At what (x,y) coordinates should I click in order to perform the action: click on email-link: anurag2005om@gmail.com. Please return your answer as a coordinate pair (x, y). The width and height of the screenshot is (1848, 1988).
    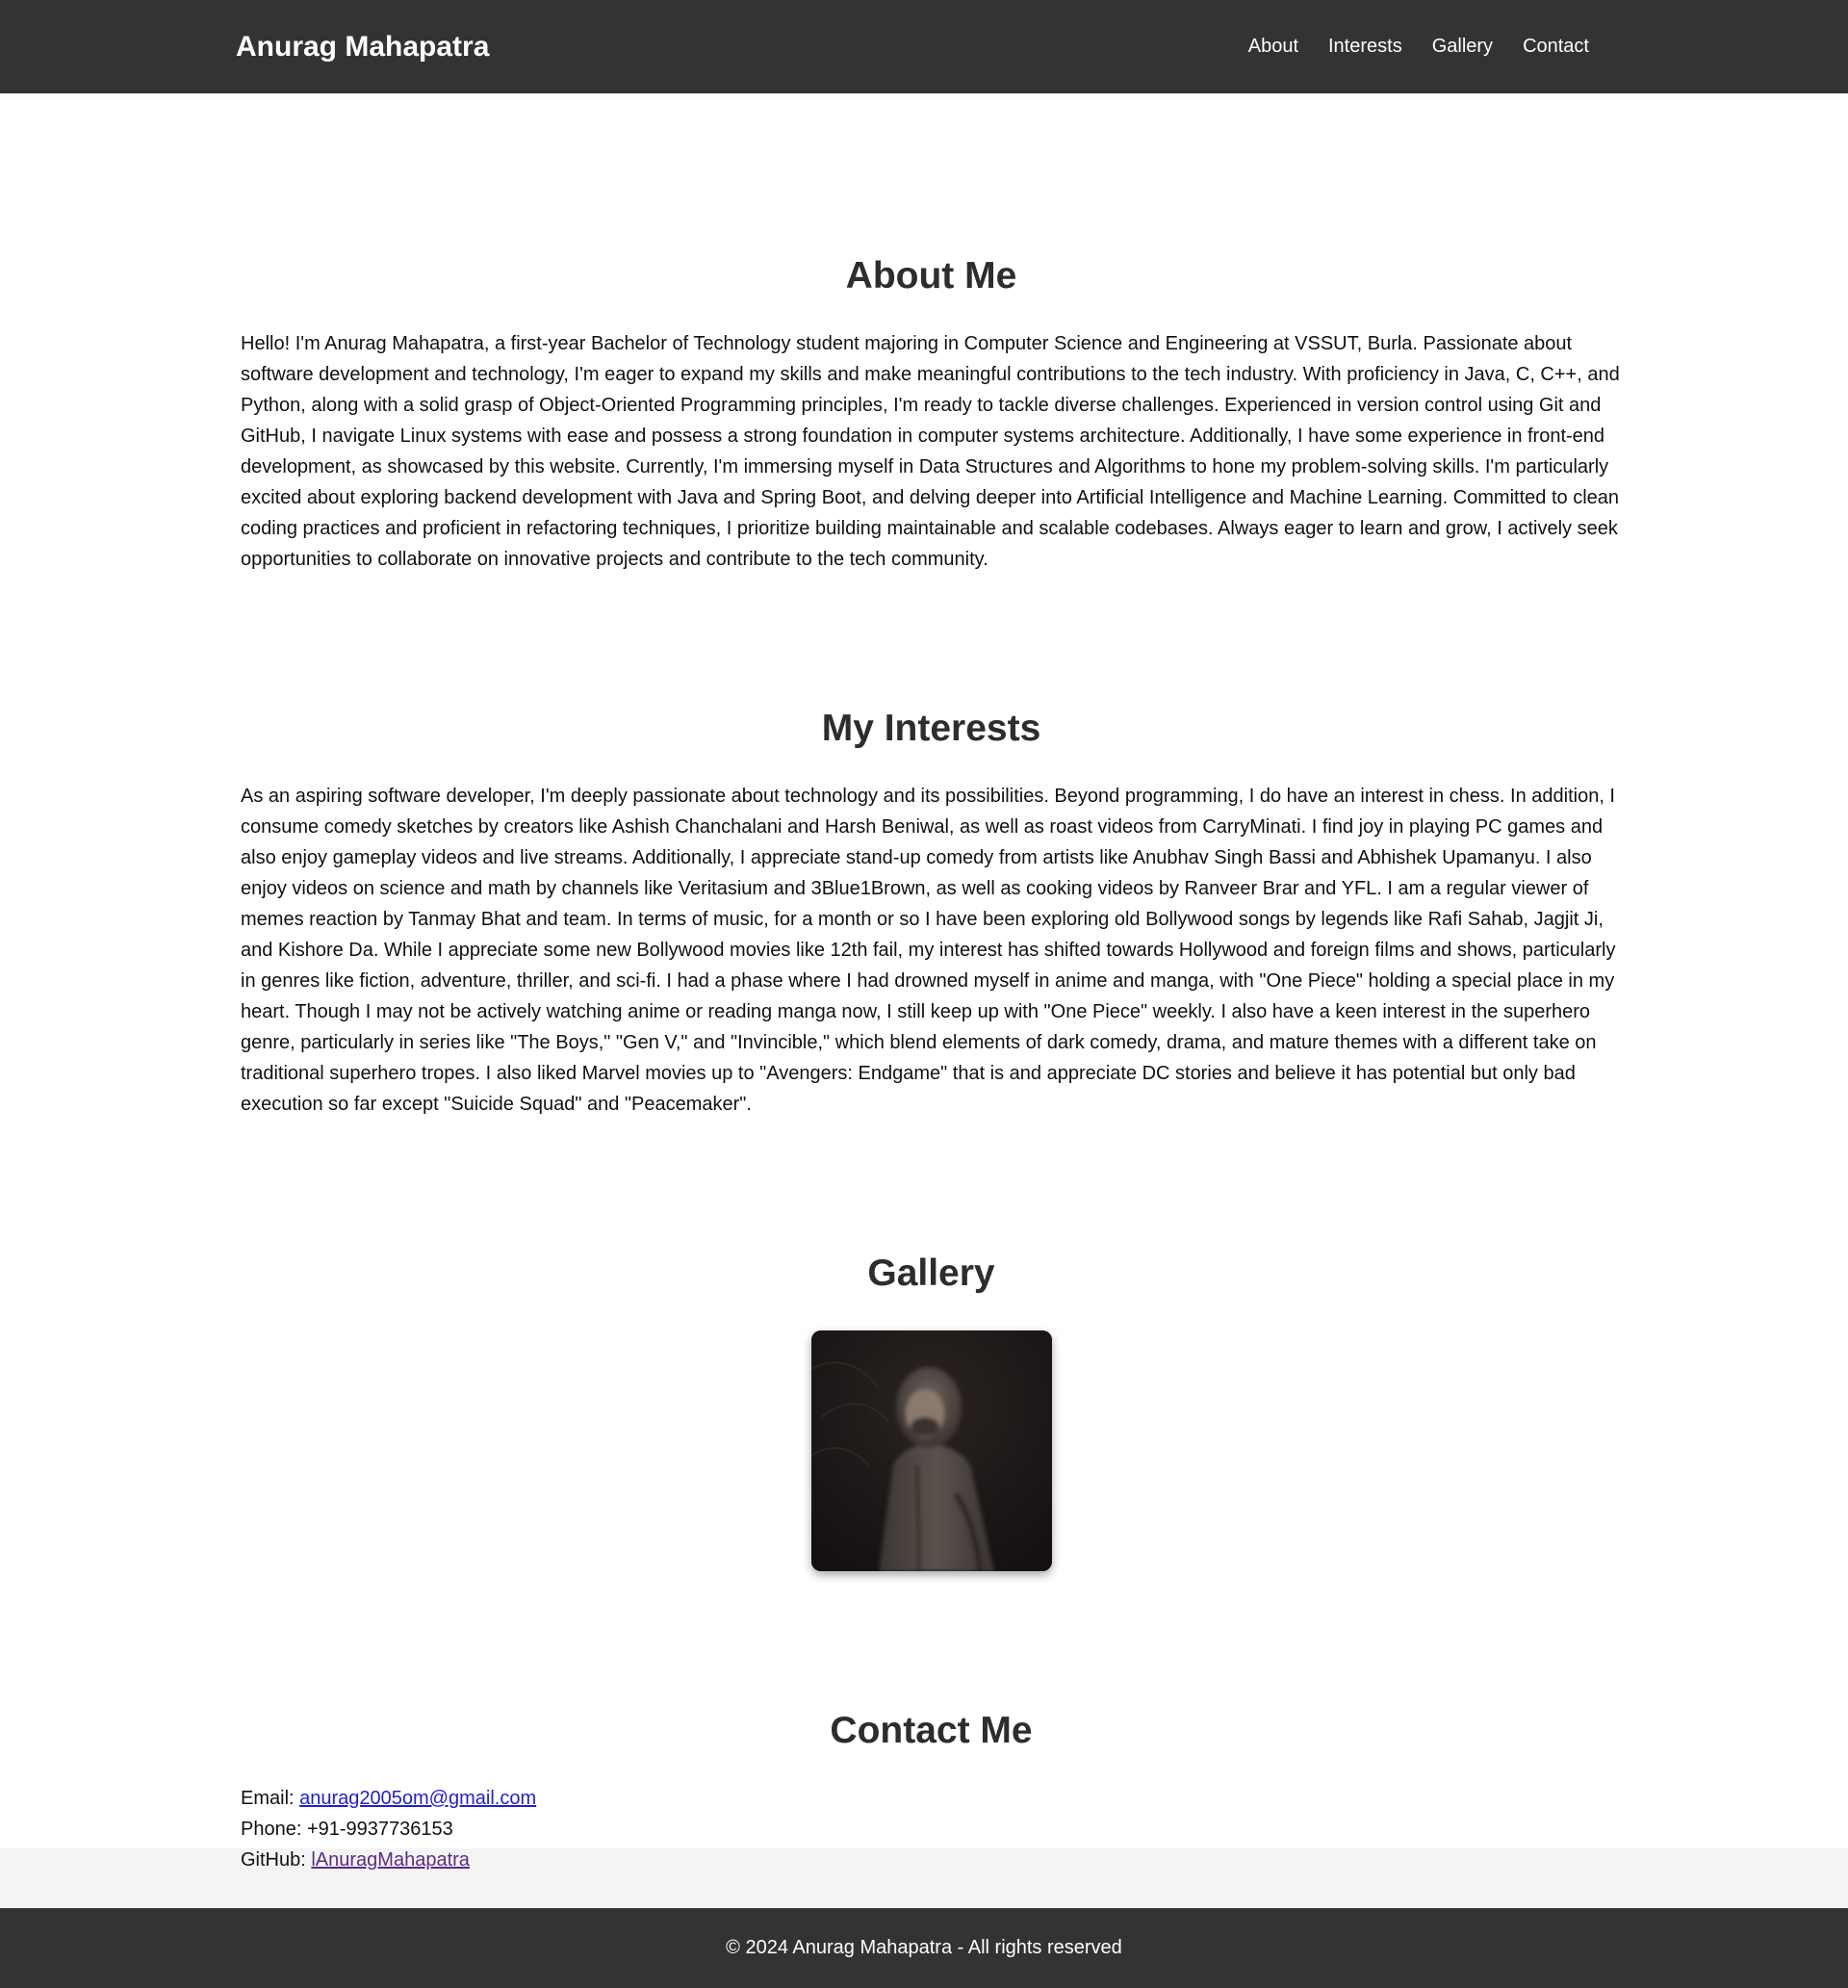
    Looking at the image, I should click on (417, 1799).